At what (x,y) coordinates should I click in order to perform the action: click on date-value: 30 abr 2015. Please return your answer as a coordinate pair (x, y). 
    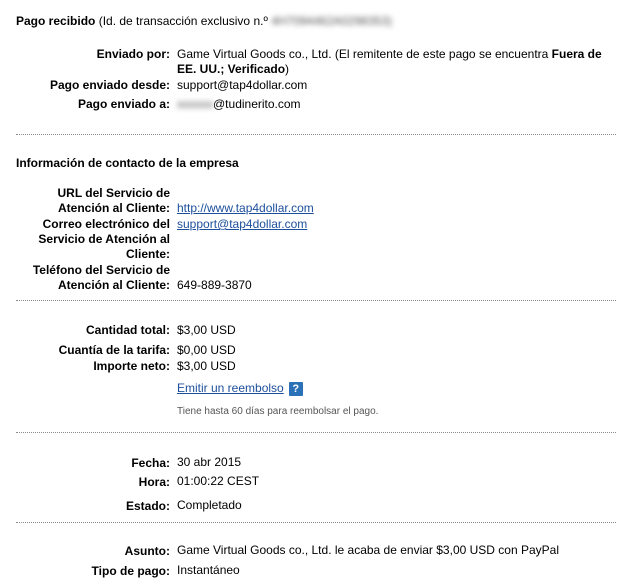
    Looking at the image, I should click on (209, 462).